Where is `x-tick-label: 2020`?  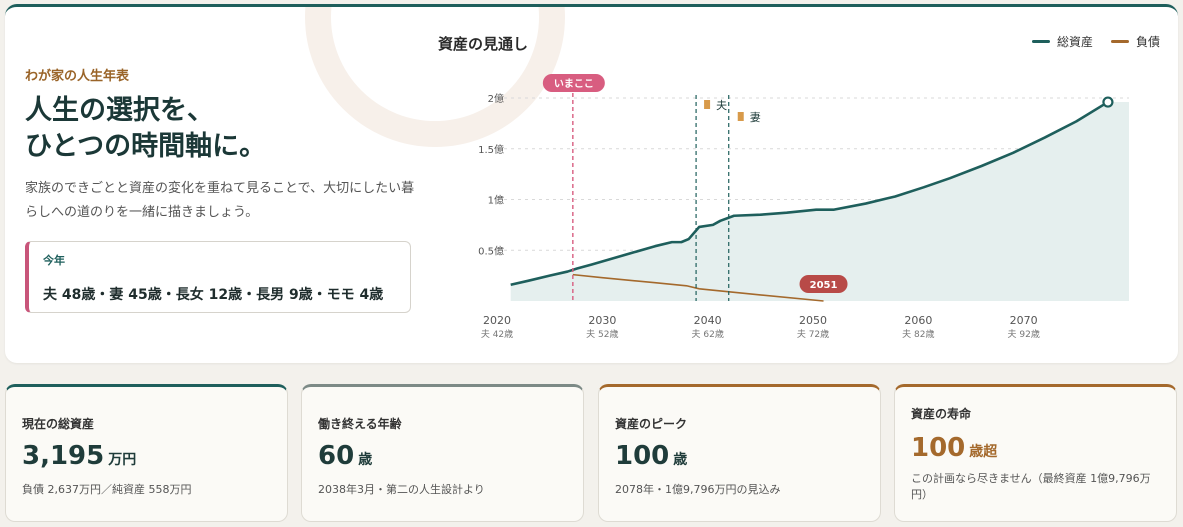
x-tick-label: 2020 is located at coordinates (497, 320).